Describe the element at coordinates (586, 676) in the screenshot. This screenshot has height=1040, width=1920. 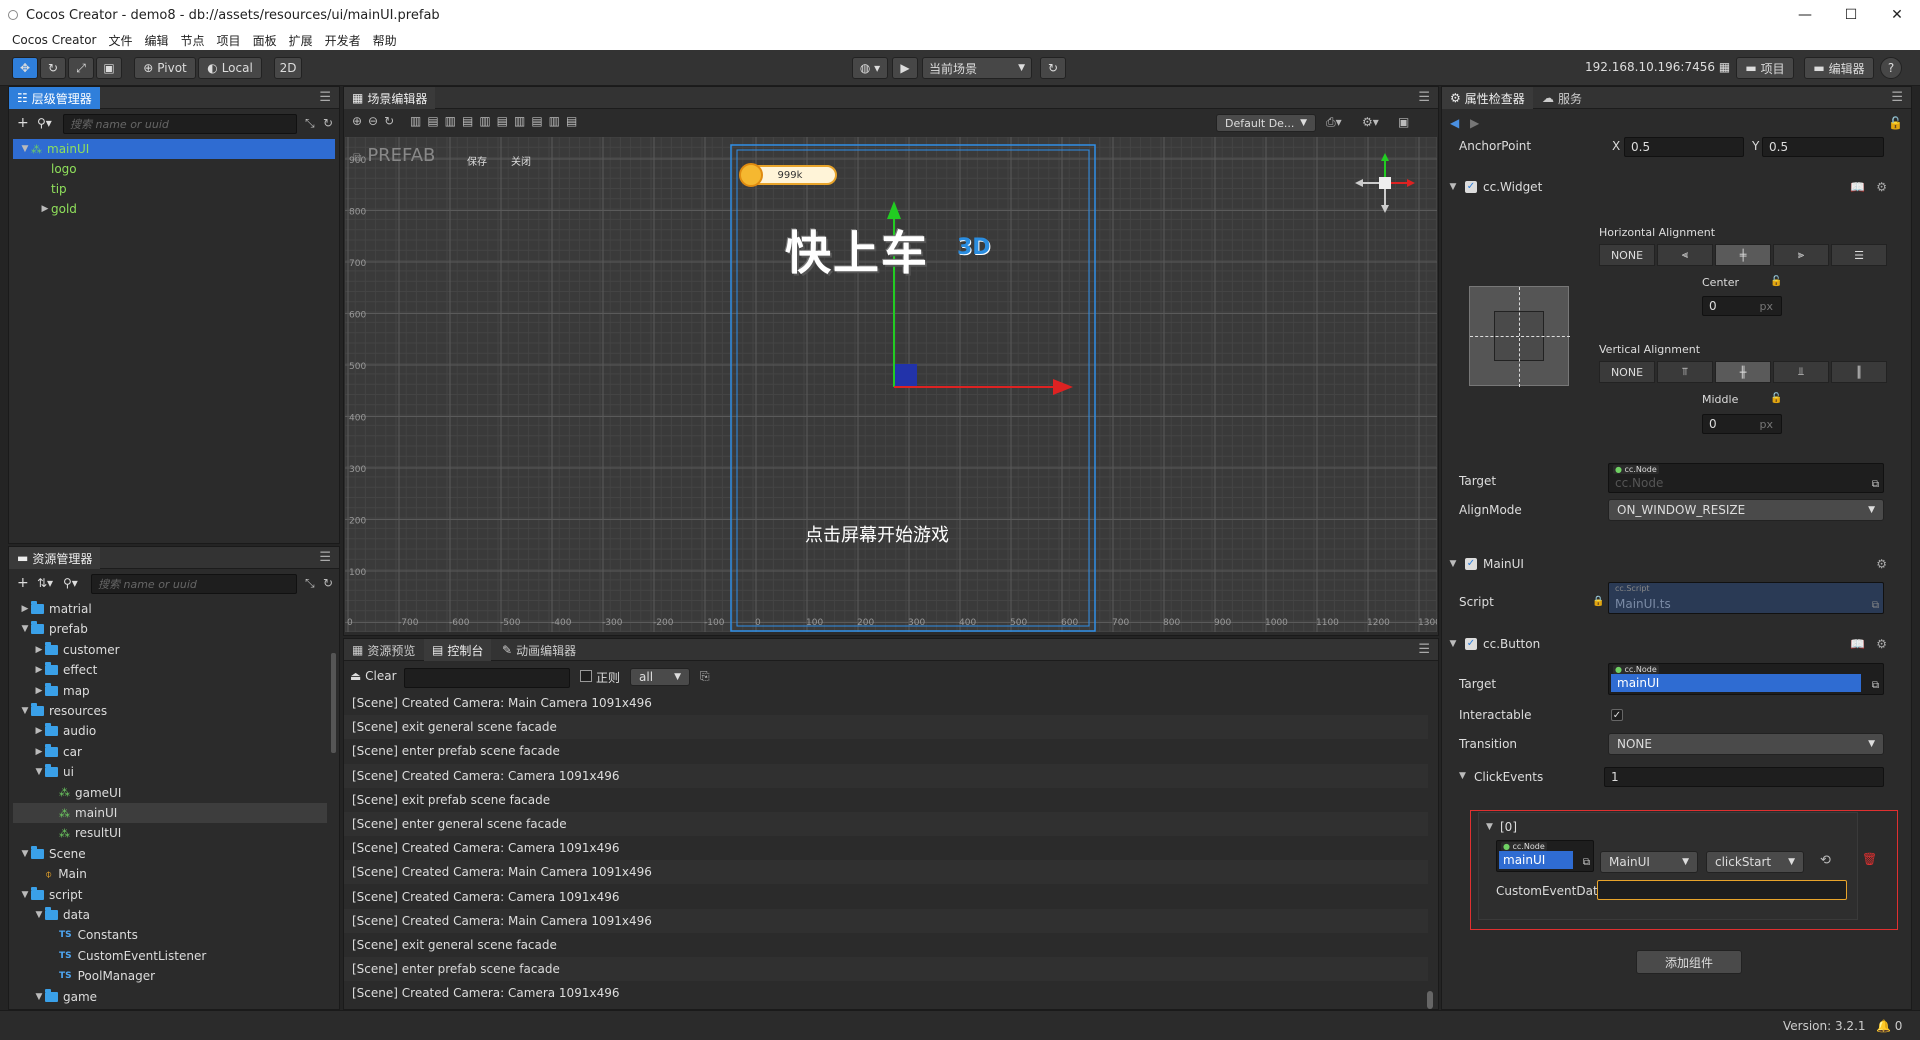
I see `regex-checkbox` at that location.